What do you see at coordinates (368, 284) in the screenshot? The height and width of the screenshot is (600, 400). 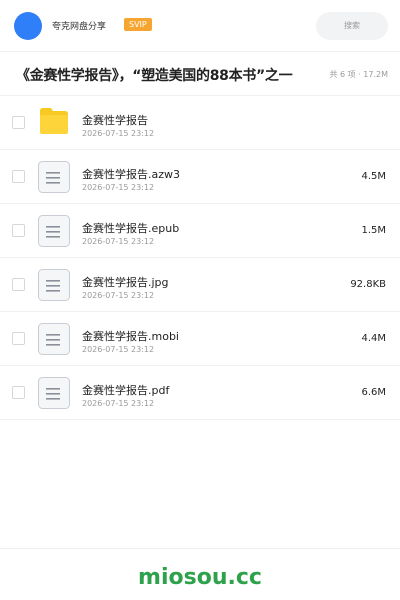 I see `file-size: 92.8KB` at bounding box center [368, 284].